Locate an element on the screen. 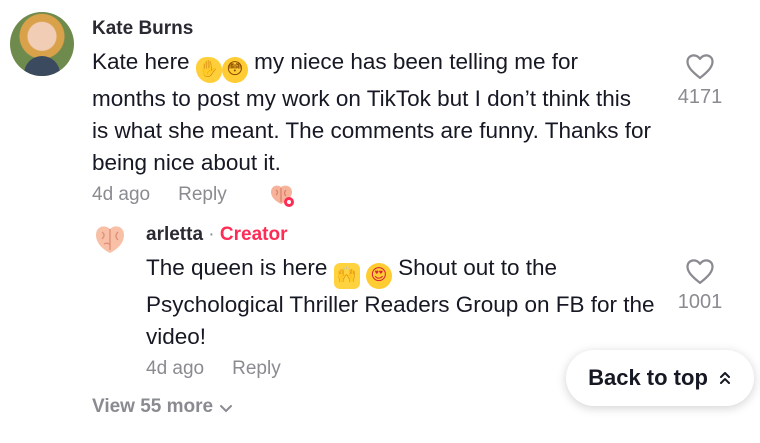 The image size is (760, 443). comment-text-start: Kate here is located at coordinates (144, 61).